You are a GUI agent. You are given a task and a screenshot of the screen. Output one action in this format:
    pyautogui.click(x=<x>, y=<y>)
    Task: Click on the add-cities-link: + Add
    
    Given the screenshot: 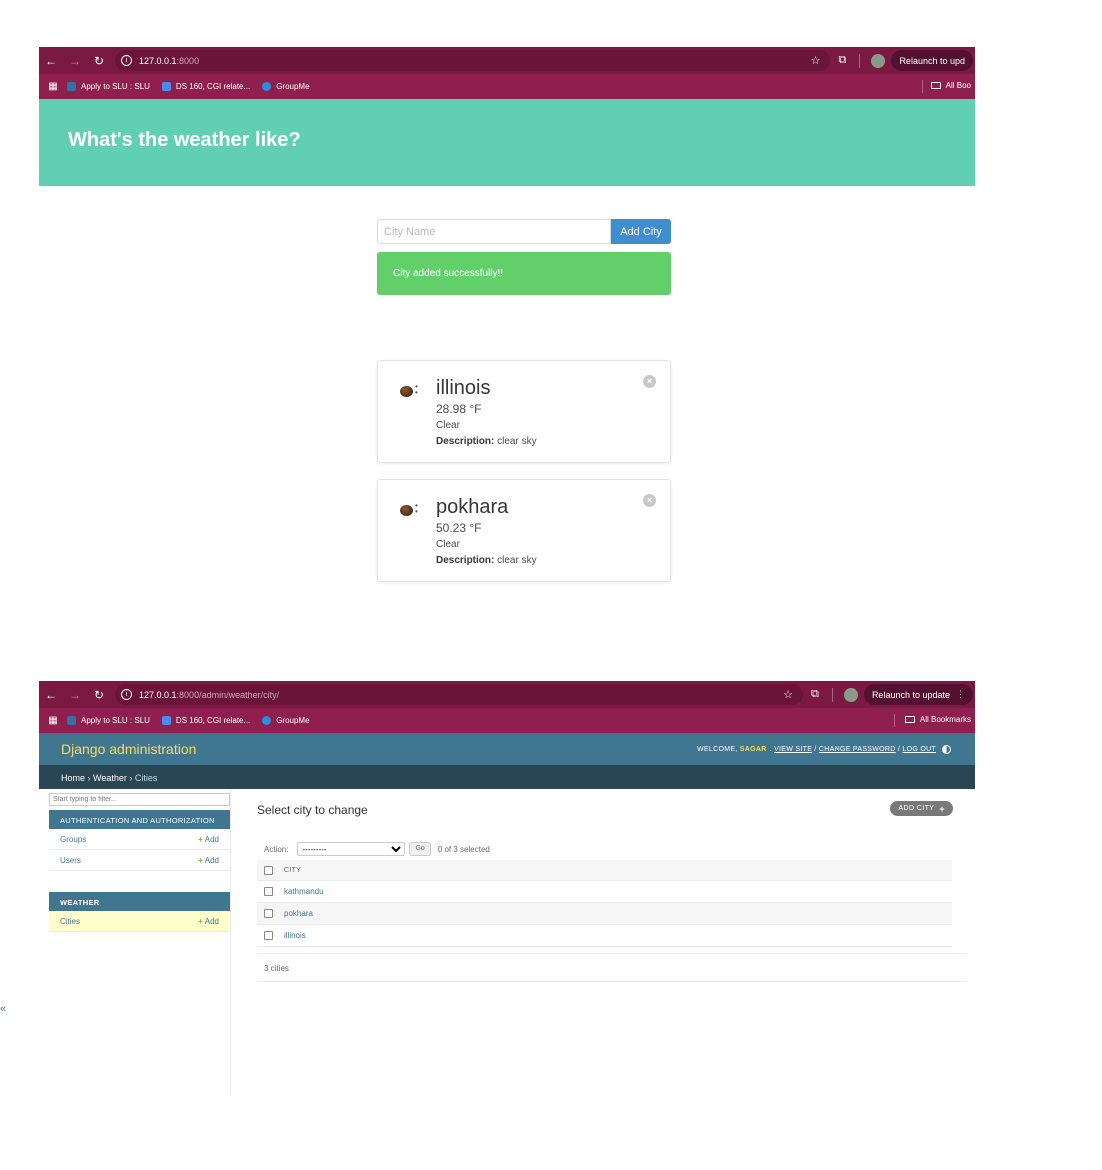 What is the action you would take?
    pyautogui.click(x=208, y=921)
    